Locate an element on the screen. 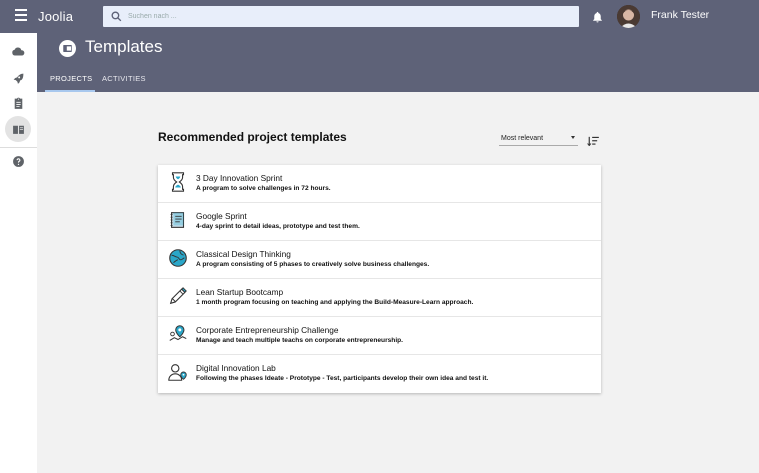 The height and width of the screenshot is (473, 759). menu-icon is located at coordinates (21, 17).